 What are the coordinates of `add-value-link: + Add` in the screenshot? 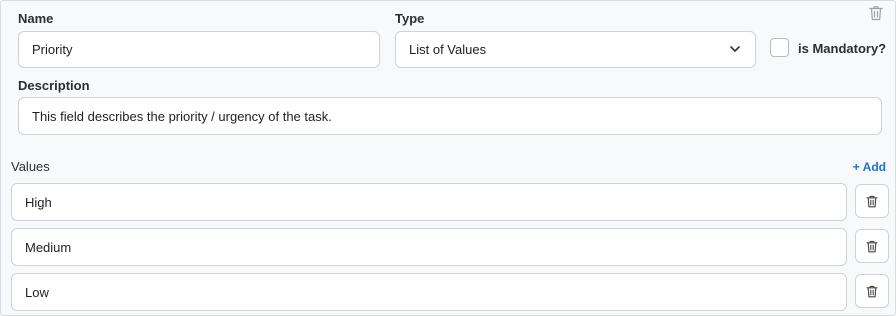 It's located at (869, 167).